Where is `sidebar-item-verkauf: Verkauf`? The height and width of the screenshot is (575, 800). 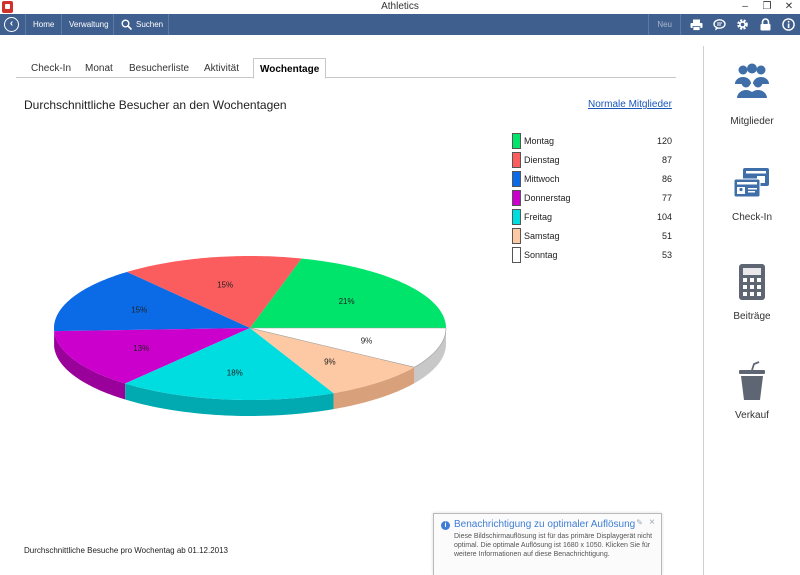 sidebar-item-verkauf: Verkauf is located at coordinates (752, 391).